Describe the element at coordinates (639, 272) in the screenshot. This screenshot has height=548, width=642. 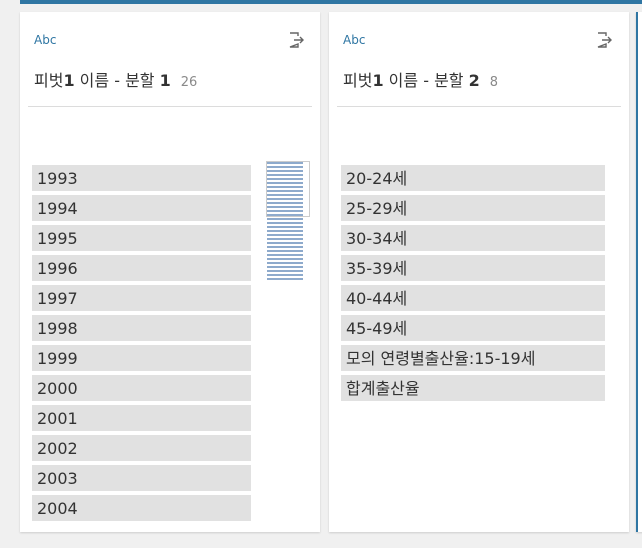
I see `field-card-partial` at that location.